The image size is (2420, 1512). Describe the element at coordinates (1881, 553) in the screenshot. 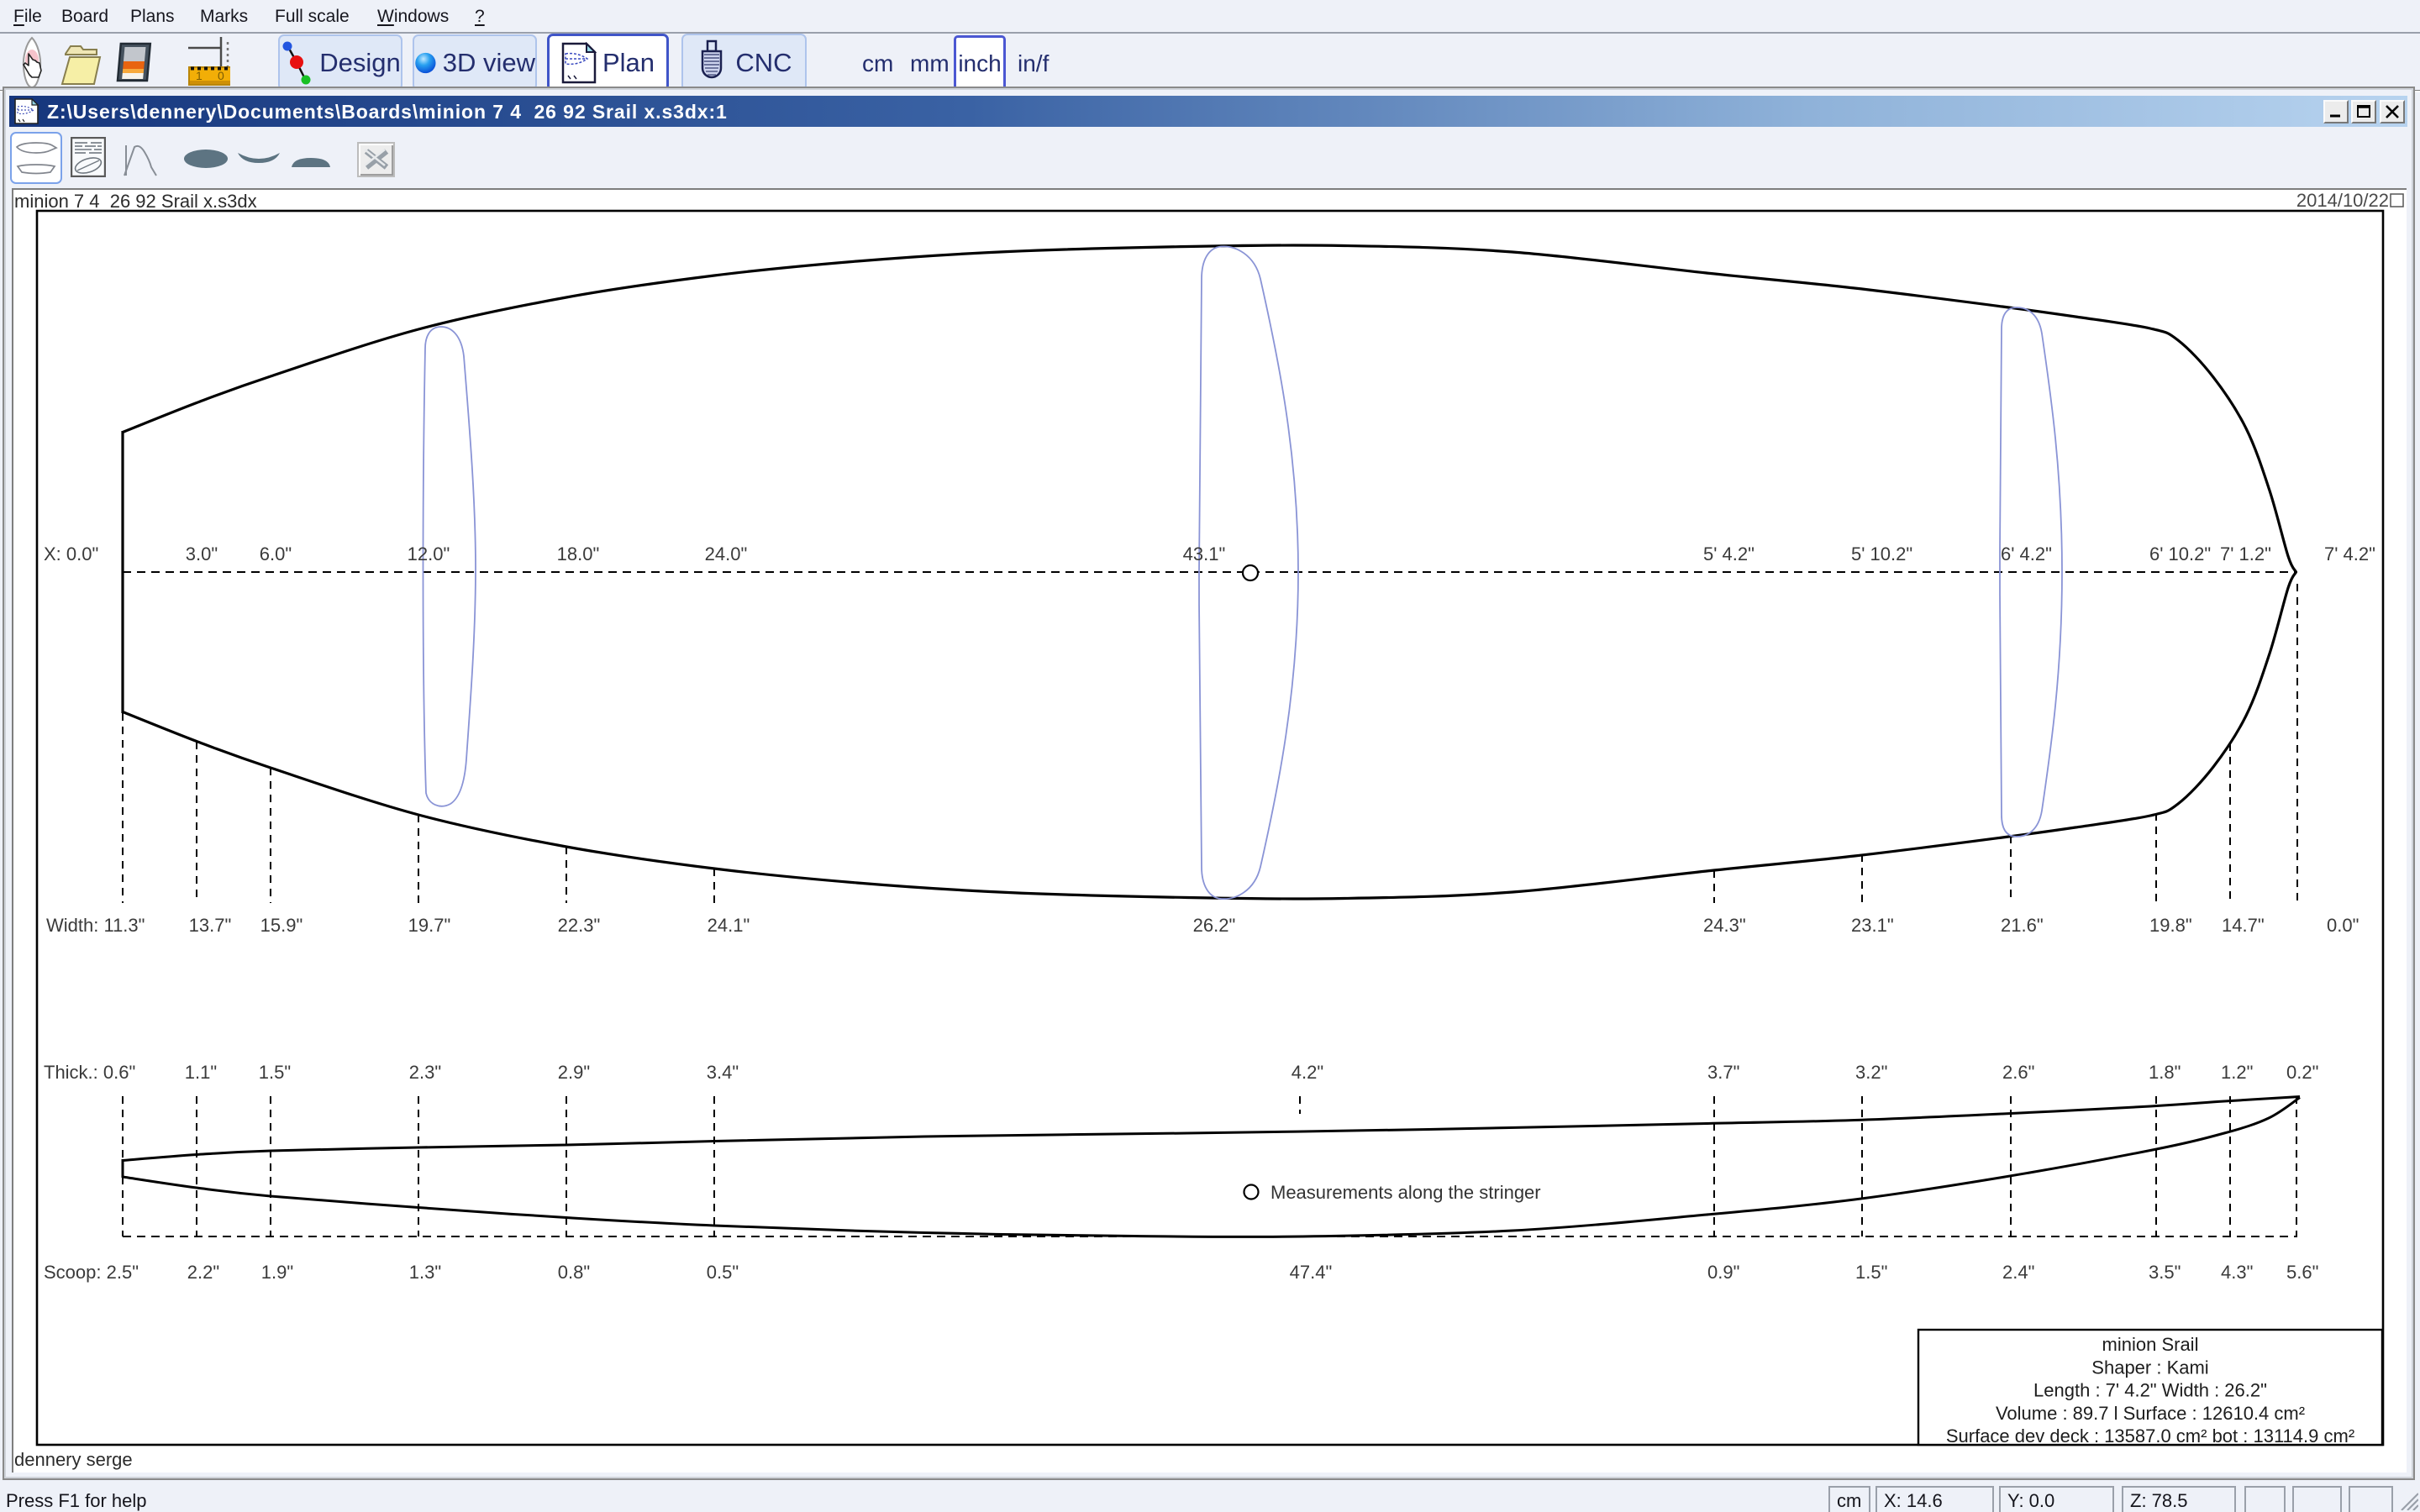

I see `svg-text: 5' 10.2"` at that location.